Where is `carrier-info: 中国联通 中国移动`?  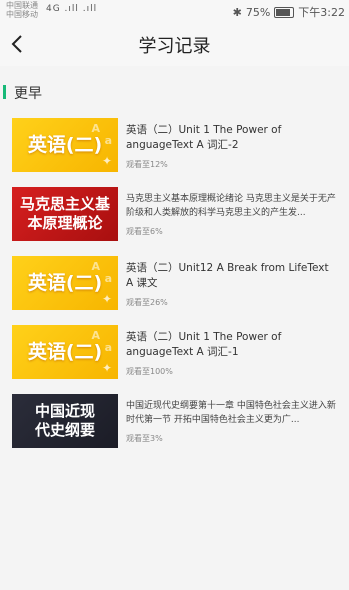
carrier-info: 中国联通 中国移动 is located at coordinates (22, 10).